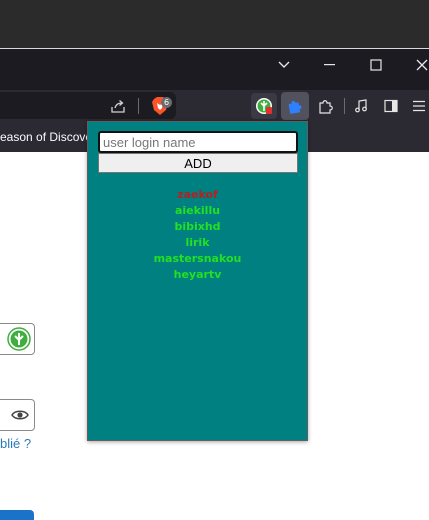 The width and height of the screenshot is (429, 520). What do you see at coordinates (197, 211) in the screenshot?
I see `list-item: aiekillu` at bounding box center [197, 211].